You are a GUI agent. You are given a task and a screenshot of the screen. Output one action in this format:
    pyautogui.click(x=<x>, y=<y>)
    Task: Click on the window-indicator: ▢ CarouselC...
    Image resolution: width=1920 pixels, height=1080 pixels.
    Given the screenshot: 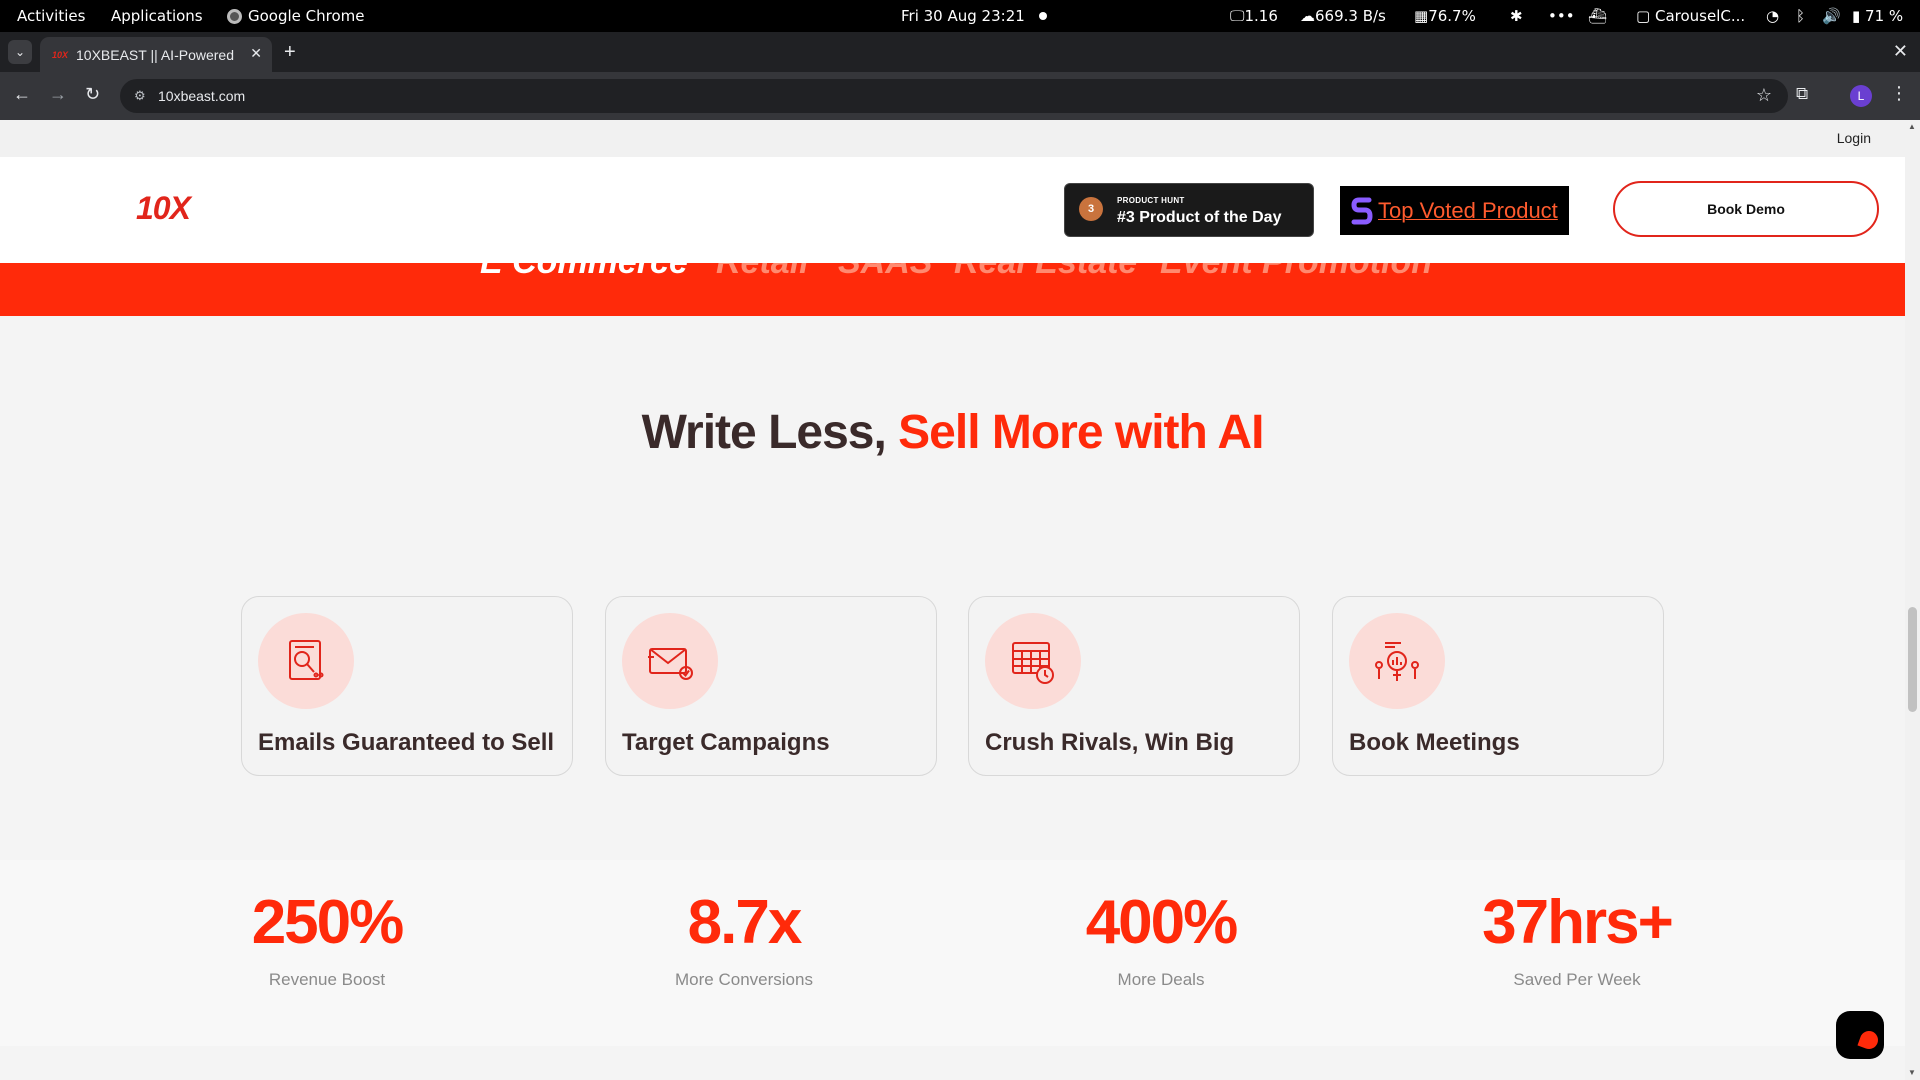 What is the action you would take?
    pyautogui.click(x=1690, y=16)
    